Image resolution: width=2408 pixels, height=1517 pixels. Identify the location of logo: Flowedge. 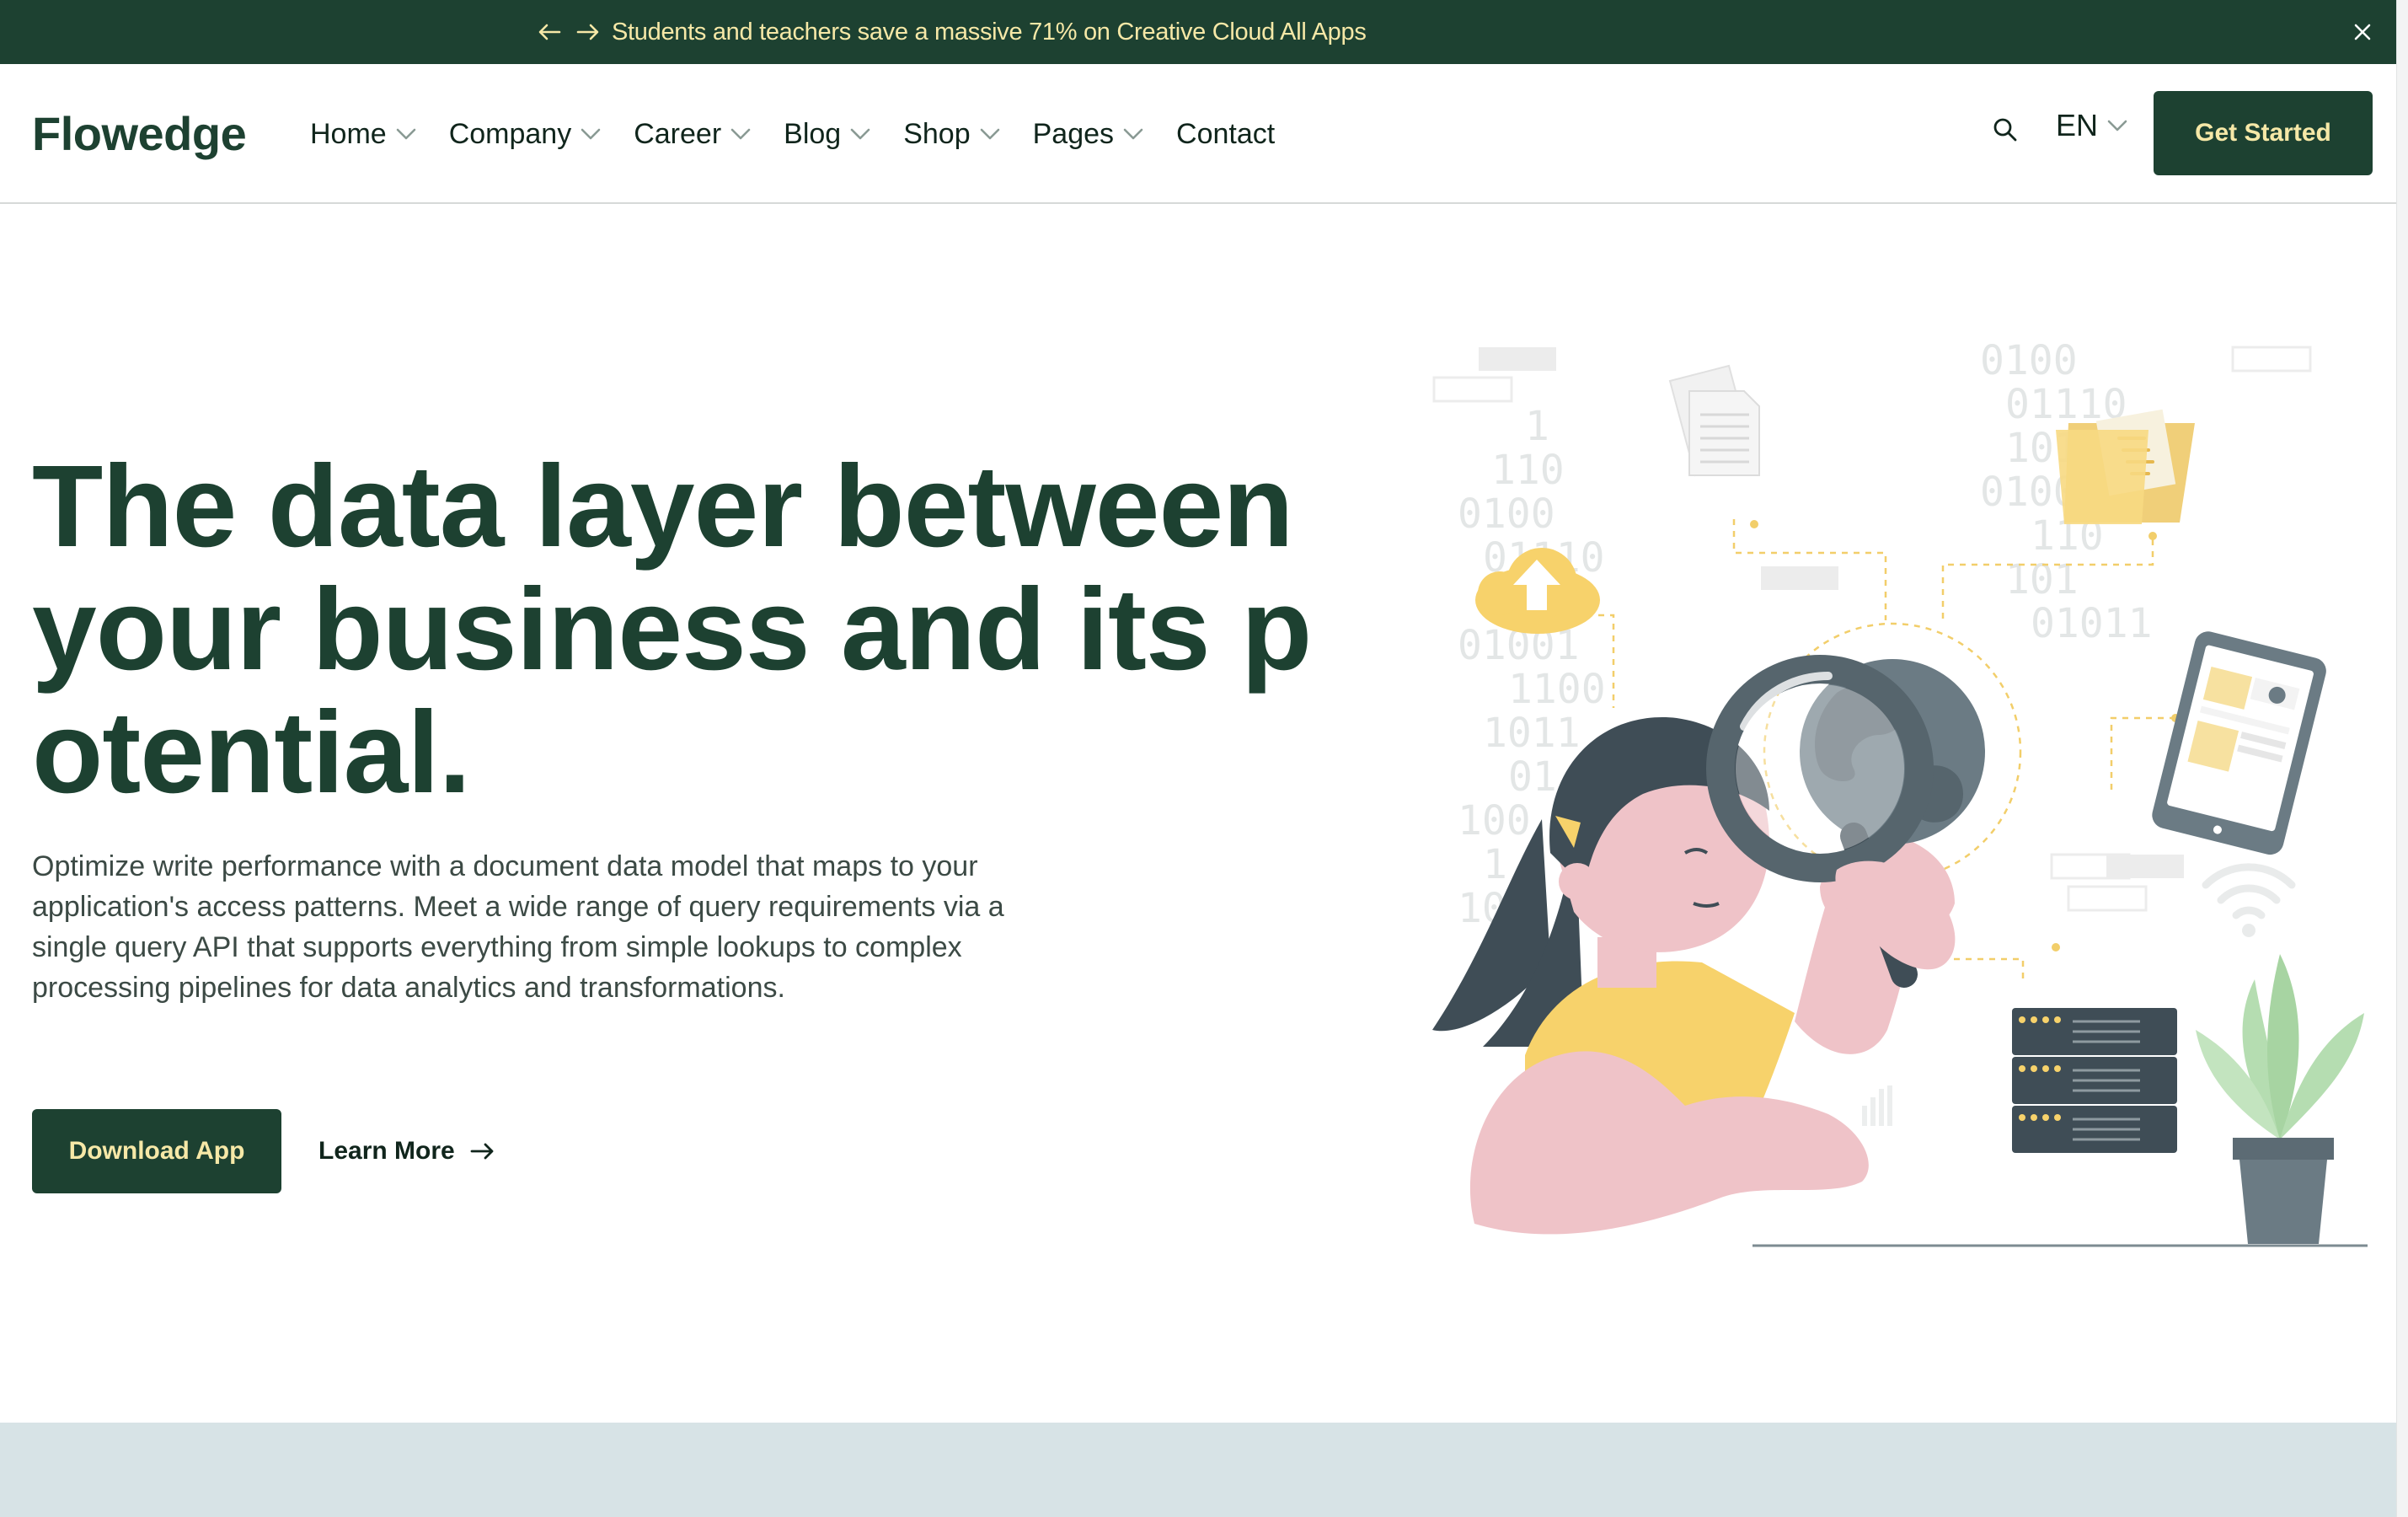
(139, 133).